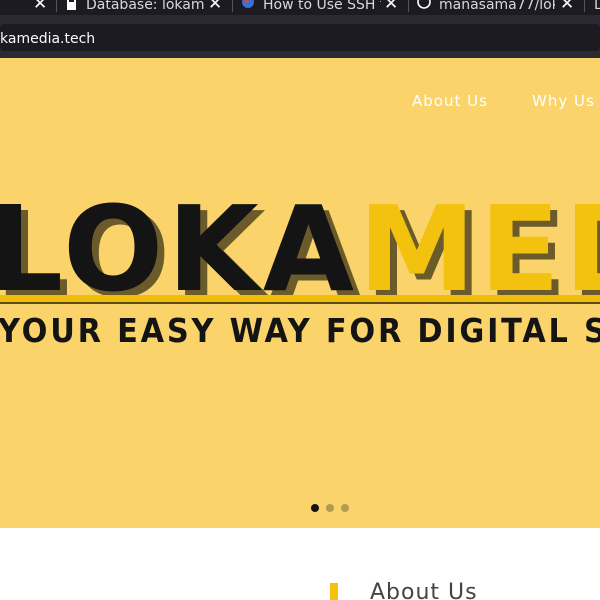  I want to click on tab-ssh-guide: How to Use SSH t, so click(322, 7).